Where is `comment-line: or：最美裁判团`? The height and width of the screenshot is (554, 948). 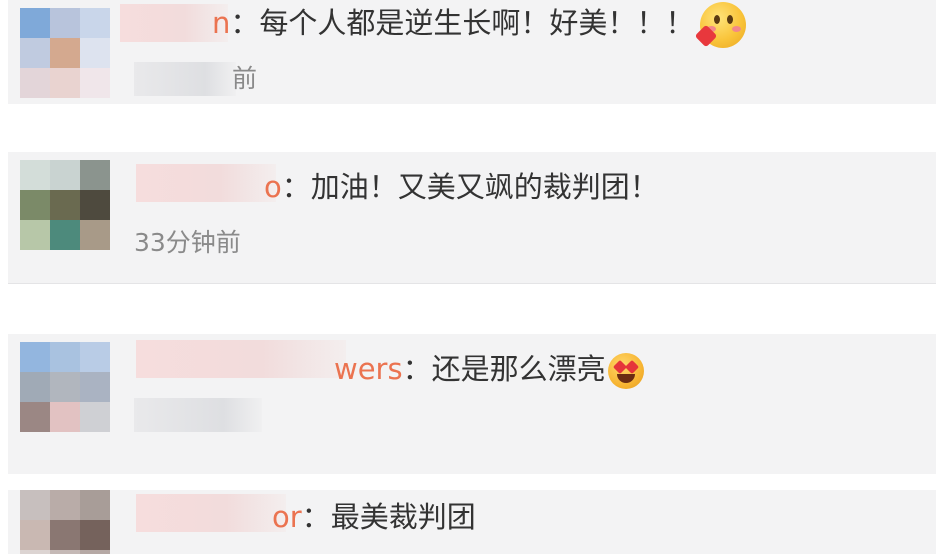
comment-line: or：最美裁判团 is located at coordinates (374, 517).